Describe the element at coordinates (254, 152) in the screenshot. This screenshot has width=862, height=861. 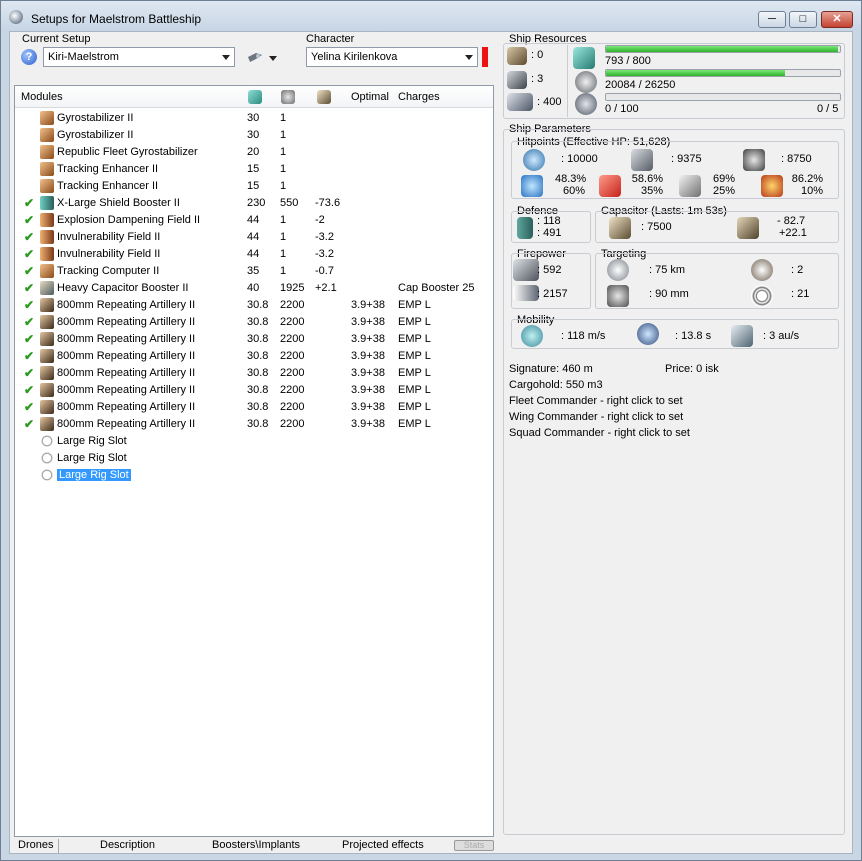
I see `module-row: Republic Fleet Gyrostabilizer 20 1` at that location.